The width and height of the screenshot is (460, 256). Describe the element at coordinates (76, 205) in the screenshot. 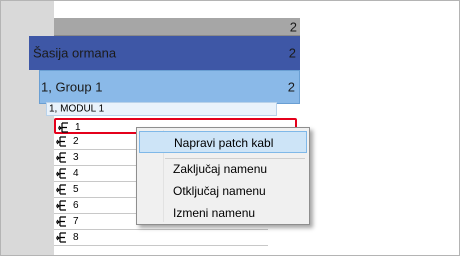

I see `port-label: 6` at that location.